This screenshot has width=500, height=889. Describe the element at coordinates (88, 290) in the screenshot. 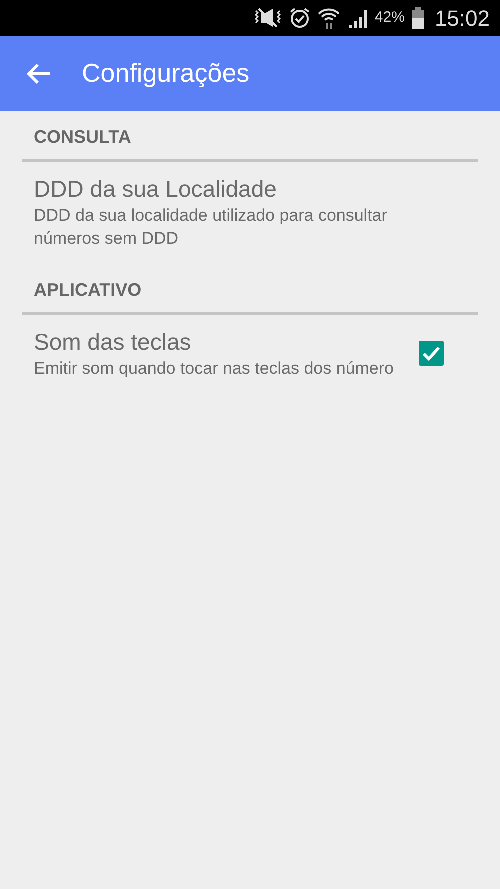

I see `section-header: APLICATIVO` at that location.